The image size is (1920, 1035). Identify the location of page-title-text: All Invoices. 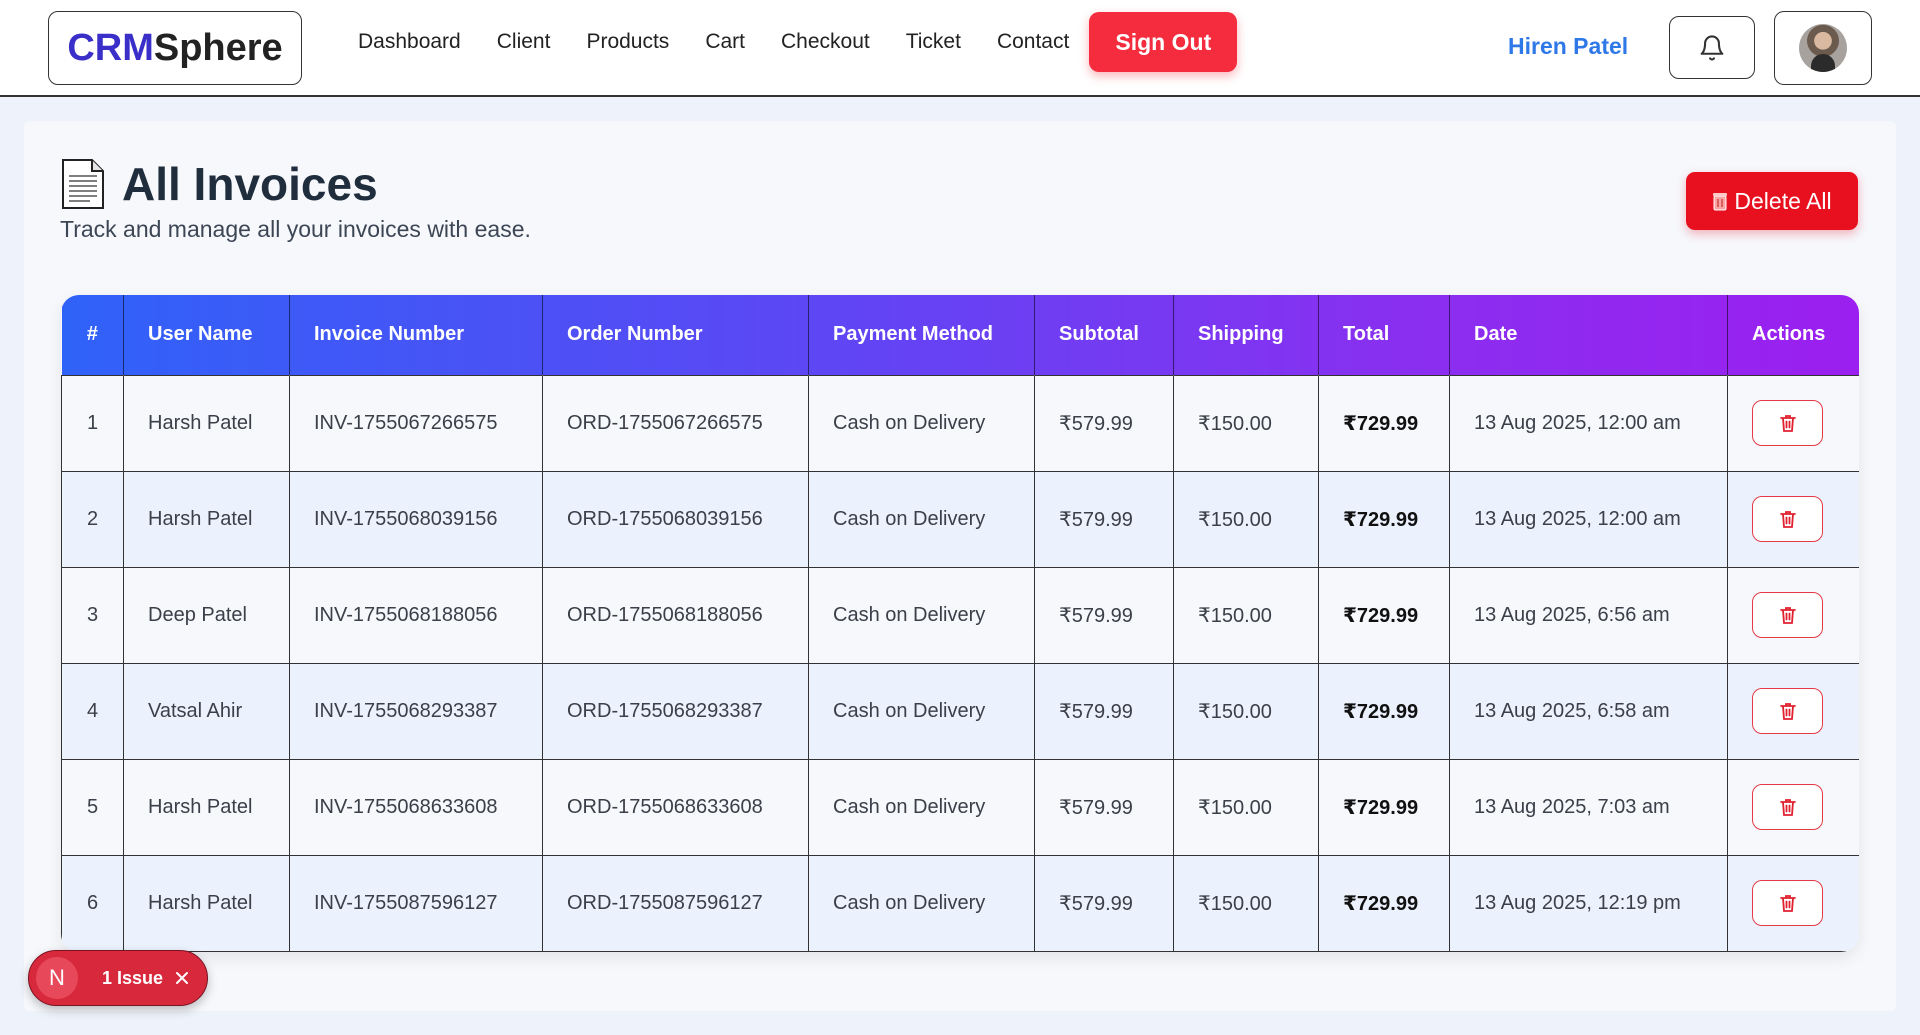
(250, 184).